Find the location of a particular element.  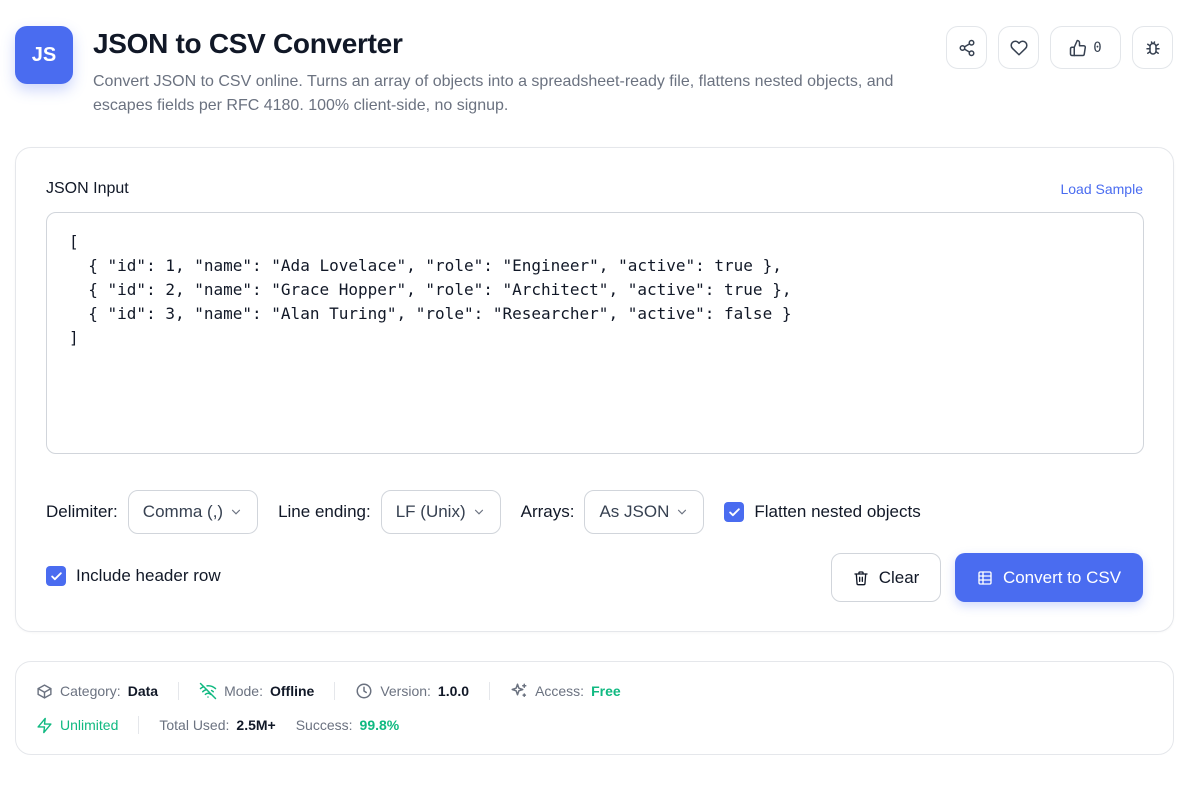

delimiter-select: Comma (,) is located at coordinates (193, 512).